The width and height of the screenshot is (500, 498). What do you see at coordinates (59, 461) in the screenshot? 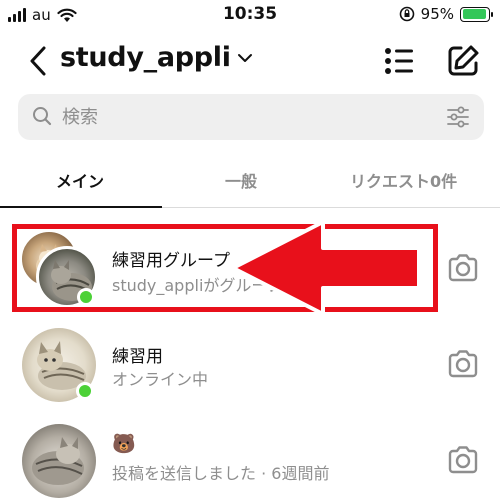
I see `conversation-avatar` at bounding box center [59, 461].